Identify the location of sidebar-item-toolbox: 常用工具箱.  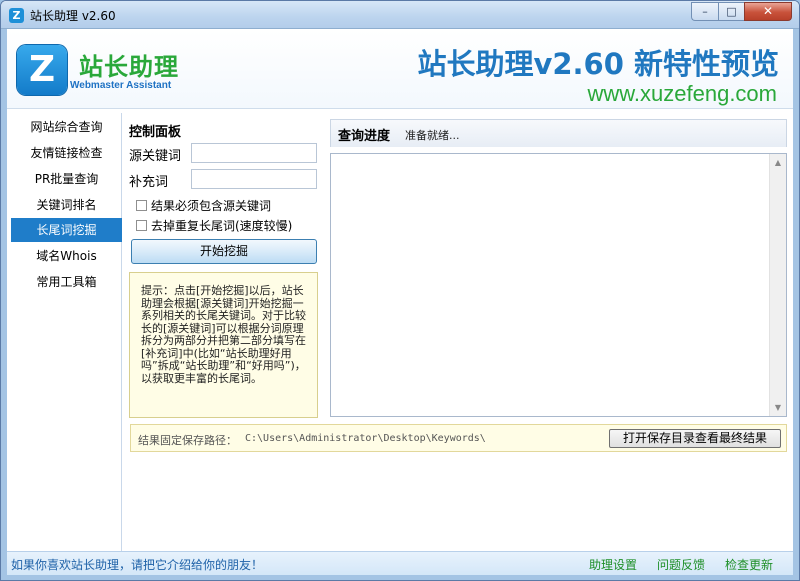
(66, 282).